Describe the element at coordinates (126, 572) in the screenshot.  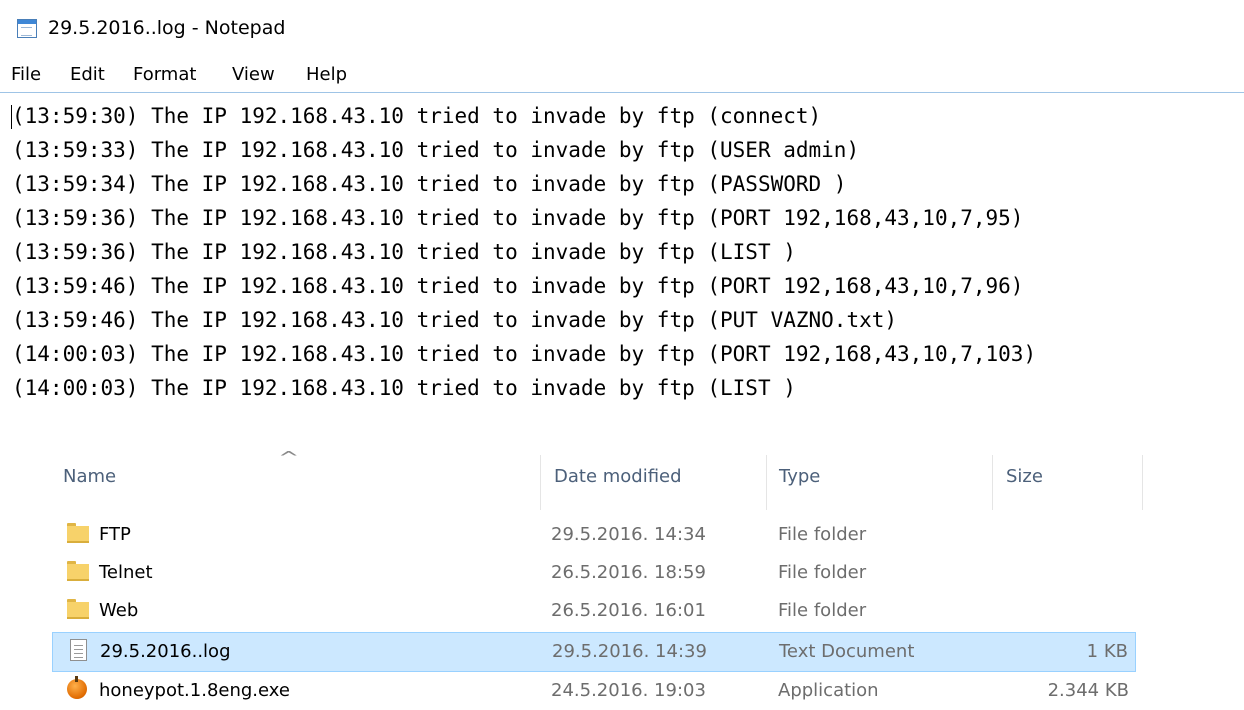
I see `file-name: Telnet` at that location.